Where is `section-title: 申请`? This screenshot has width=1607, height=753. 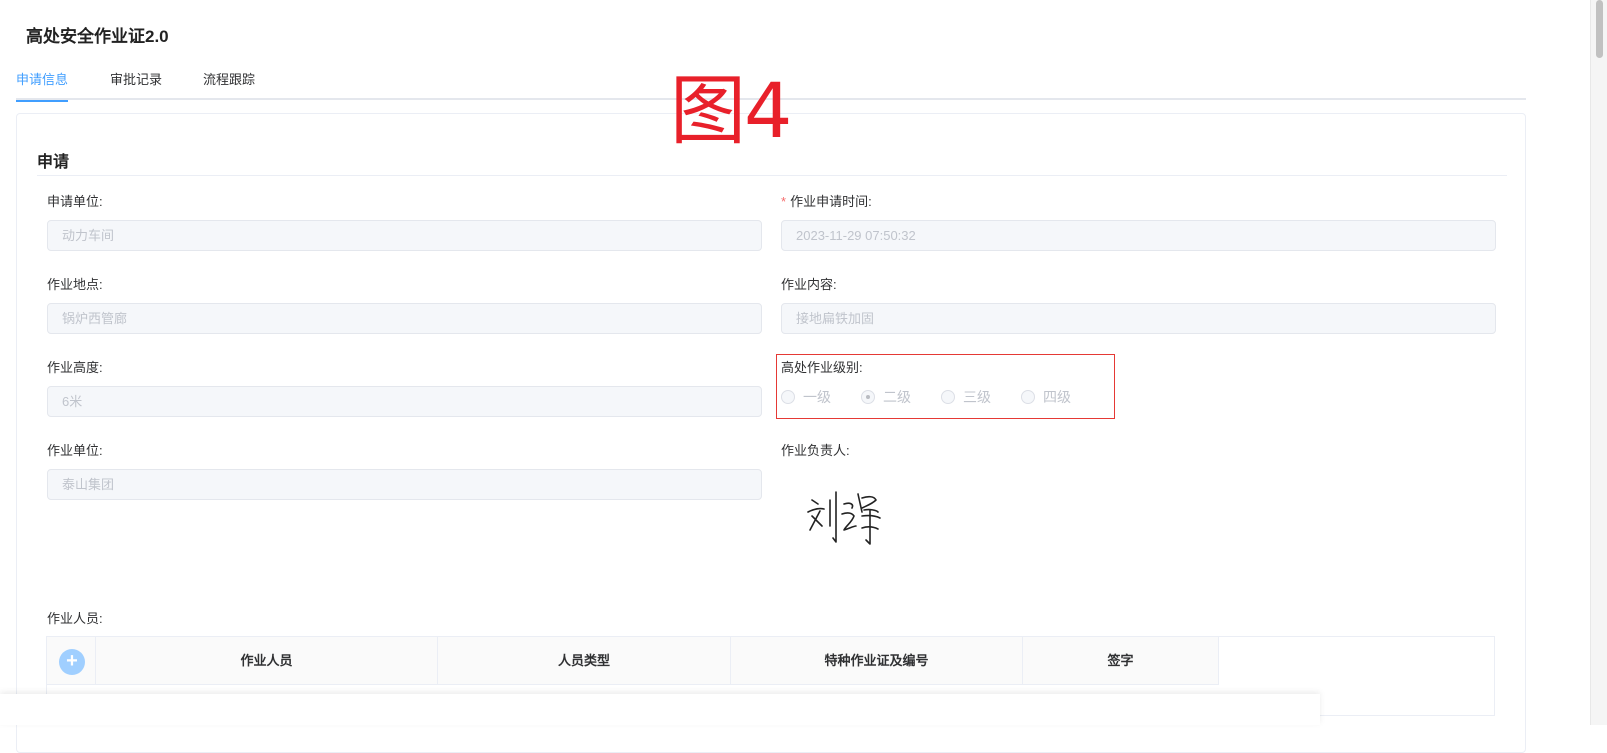 section-title: 申请 is located at coordinates (53, 162).